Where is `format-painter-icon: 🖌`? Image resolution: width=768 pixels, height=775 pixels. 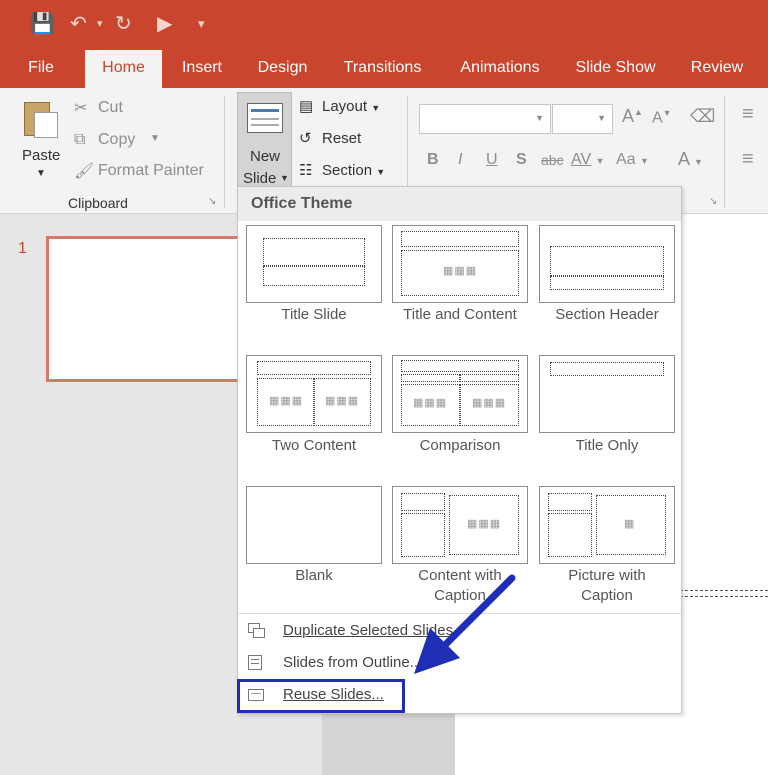 format-painter-icon: 🖌 is located at coordinates (84, 171).